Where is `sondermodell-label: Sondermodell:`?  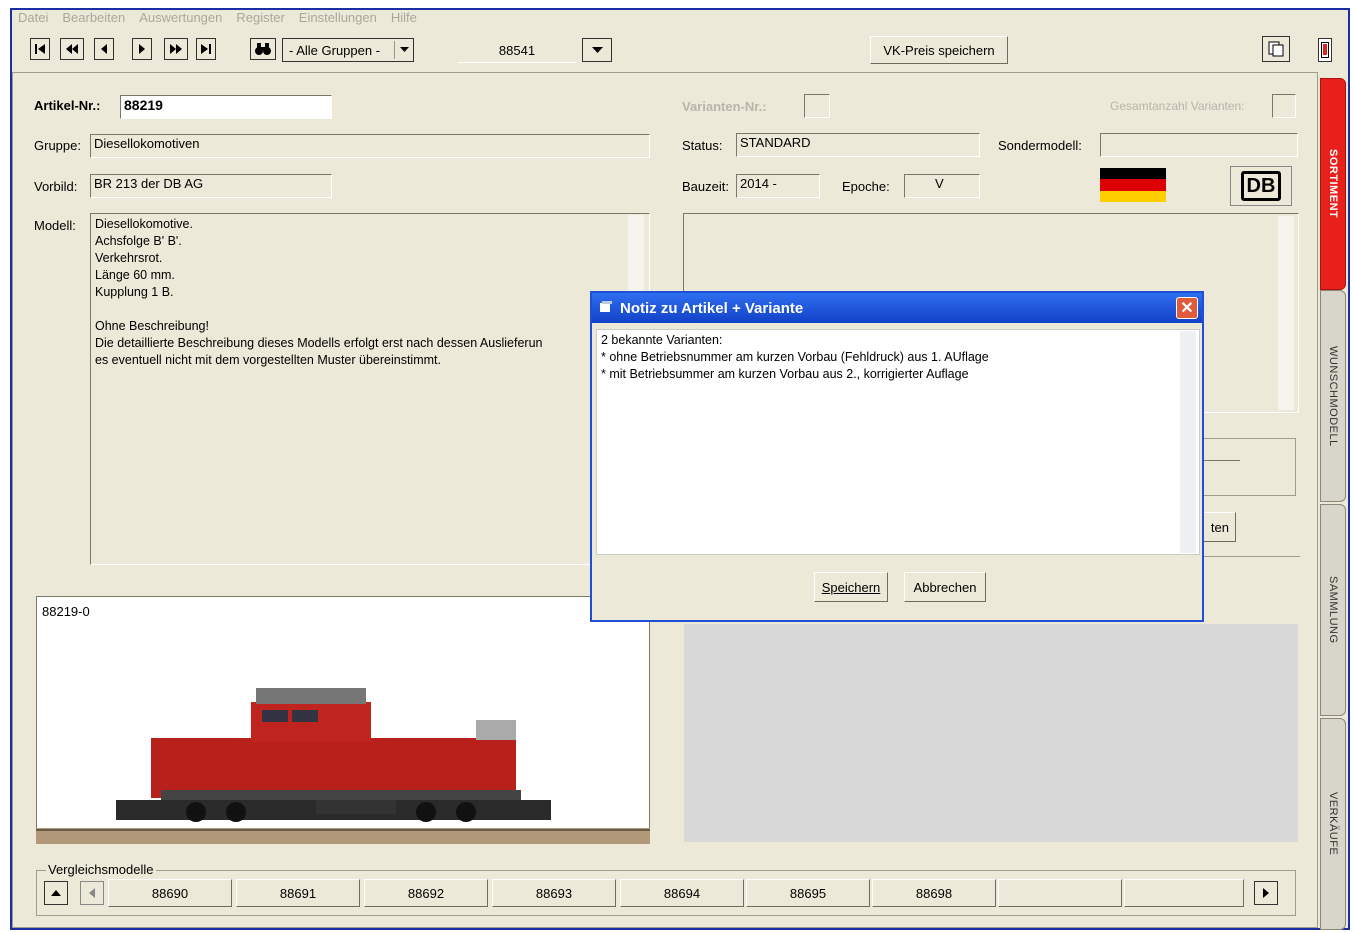 sondermodell-label: Sondermodell: is located at coordinates (1040, 145).